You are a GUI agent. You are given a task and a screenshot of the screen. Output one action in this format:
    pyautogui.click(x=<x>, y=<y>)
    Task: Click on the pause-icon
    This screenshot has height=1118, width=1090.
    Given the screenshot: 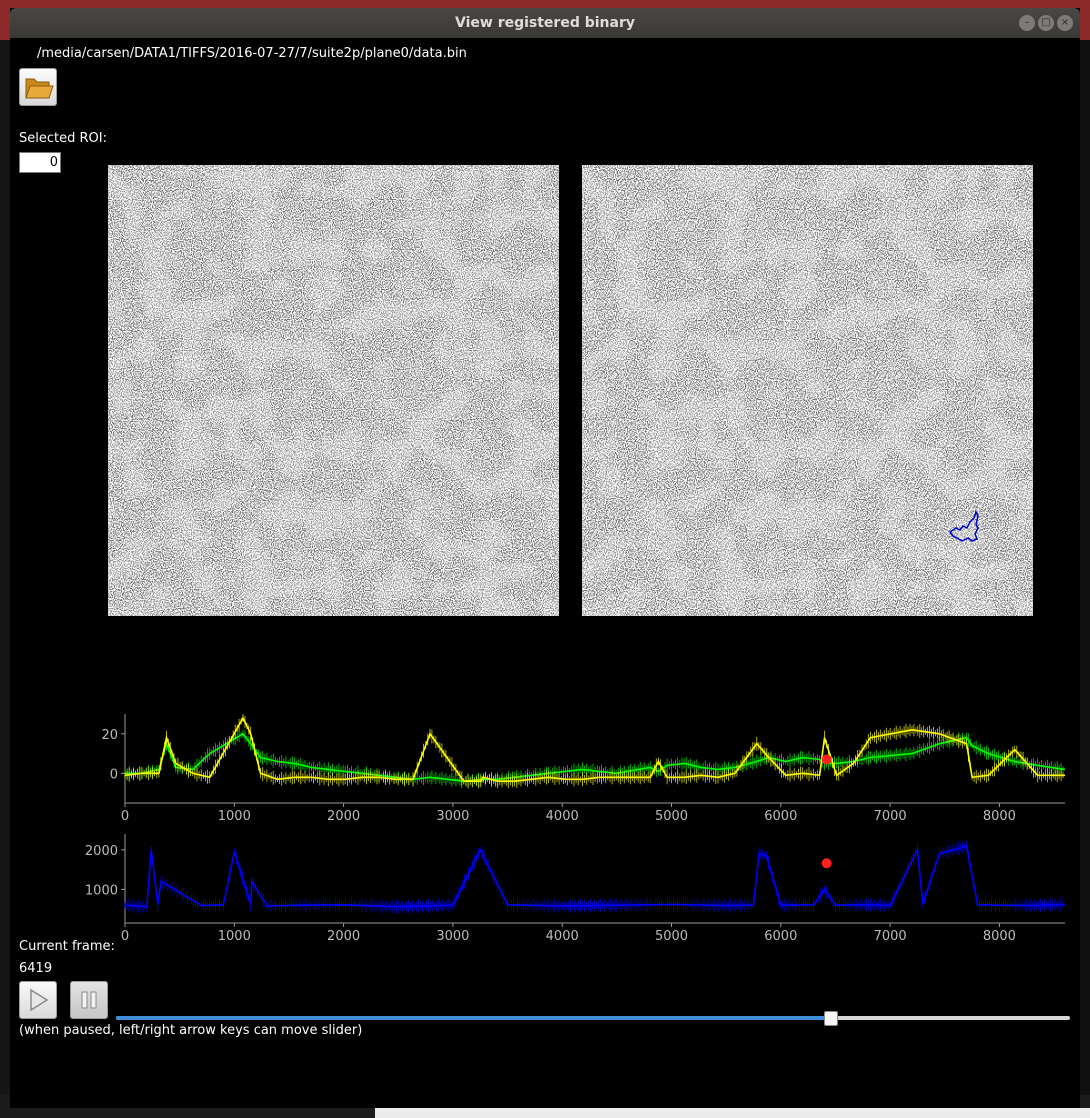 What is the action you would take?
    pyautogui.click(x=89, y=1000)
    